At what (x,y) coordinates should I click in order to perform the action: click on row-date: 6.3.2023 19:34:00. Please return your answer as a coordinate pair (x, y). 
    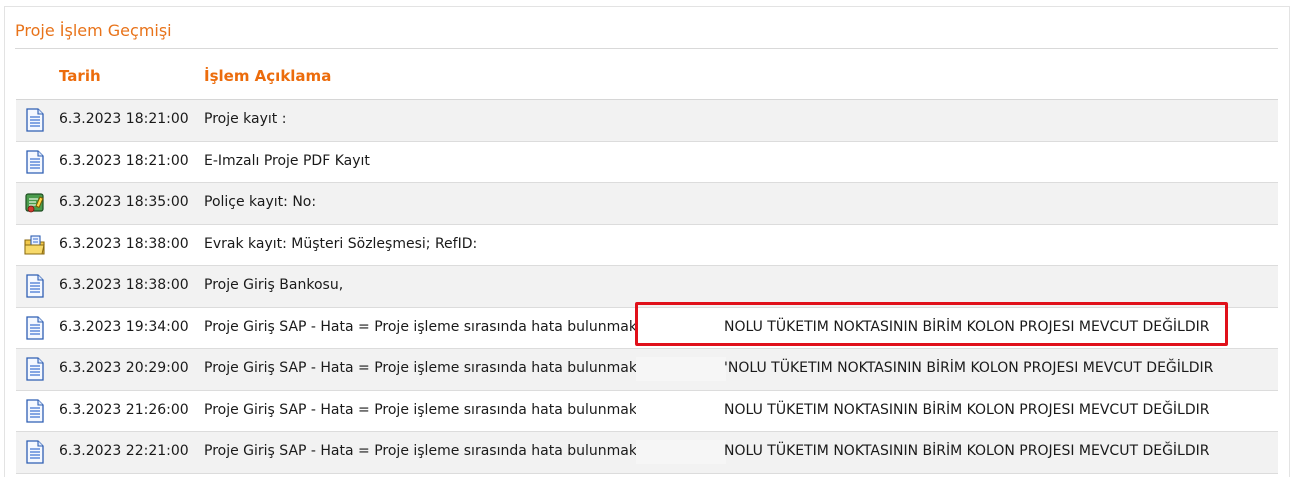
    Looking at the image, I should click on (124, 326).